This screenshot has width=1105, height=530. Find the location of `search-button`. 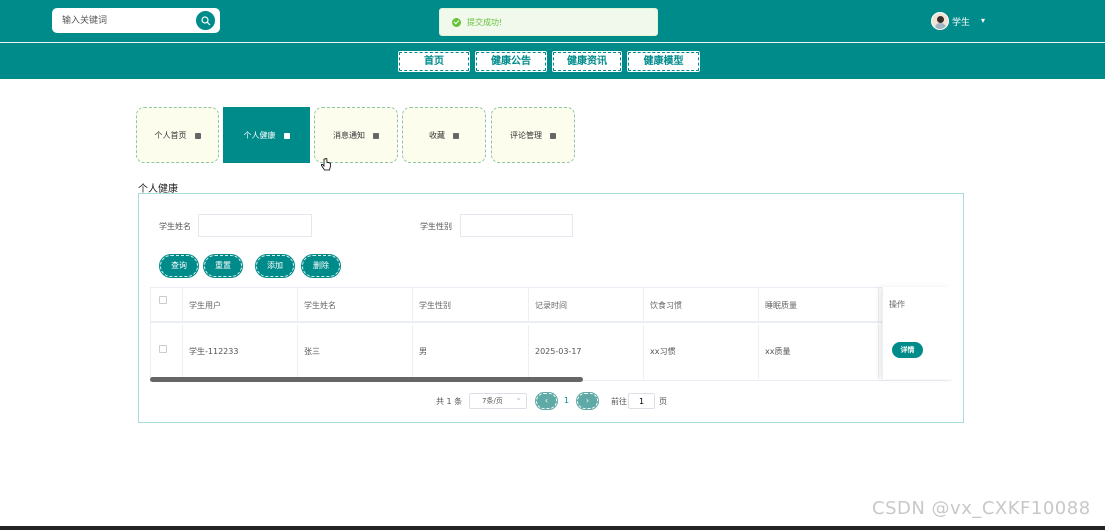

search-button is located at coordinates (205, 20).